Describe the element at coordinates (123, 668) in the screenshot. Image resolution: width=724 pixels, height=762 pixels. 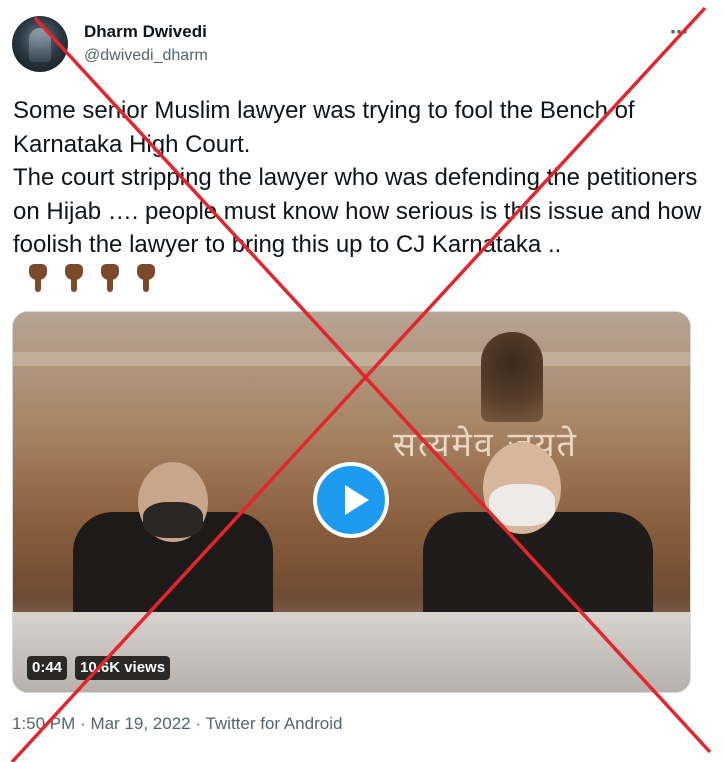
I see `video-view-count: 10.6K views` at that location.